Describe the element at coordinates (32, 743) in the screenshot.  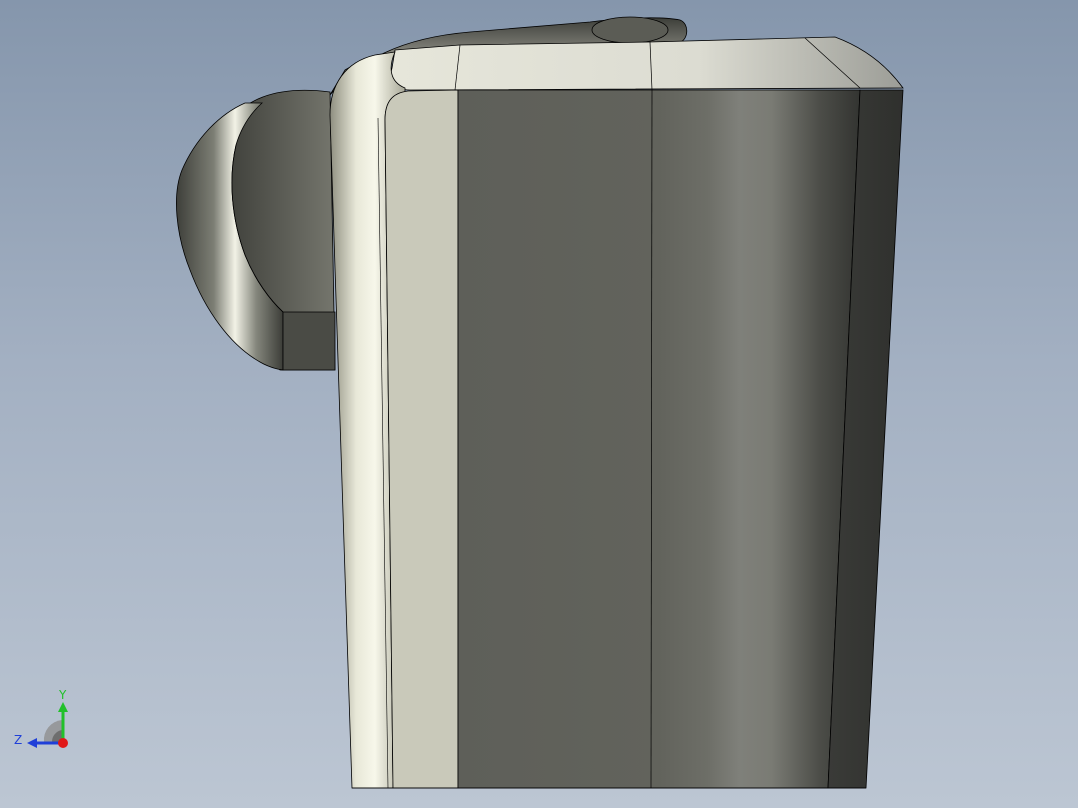
I see `triad-z-arrow-icon` at that location.